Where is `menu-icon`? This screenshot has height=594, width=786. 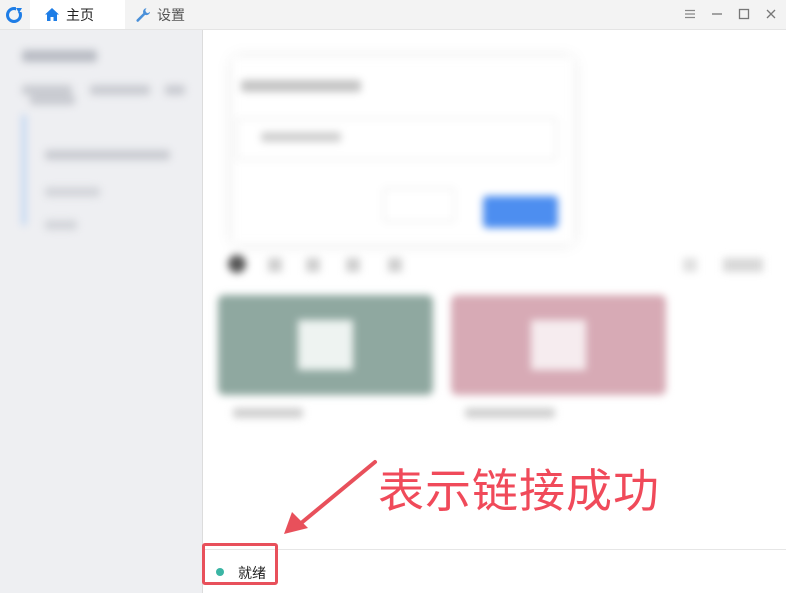 menu-icon is located at coordinates (690, 14).